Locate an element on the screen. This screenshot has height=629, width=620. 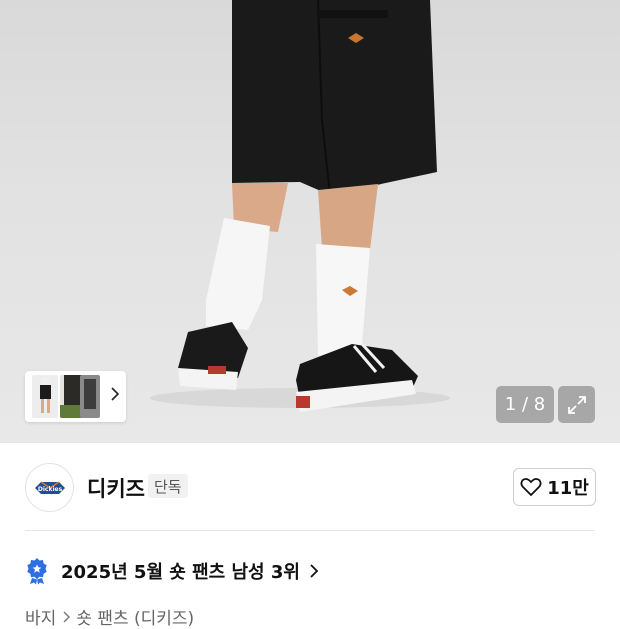
logo-text: Dickies is located at coordinates (49, 489).